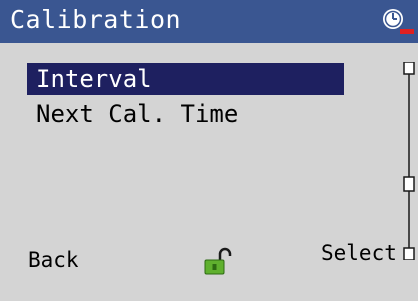  What do you see at coordinates (137, 114) in the screenshot?
I see `menu-item-label: Next Cal. Time` at bounding box center [137, 114].